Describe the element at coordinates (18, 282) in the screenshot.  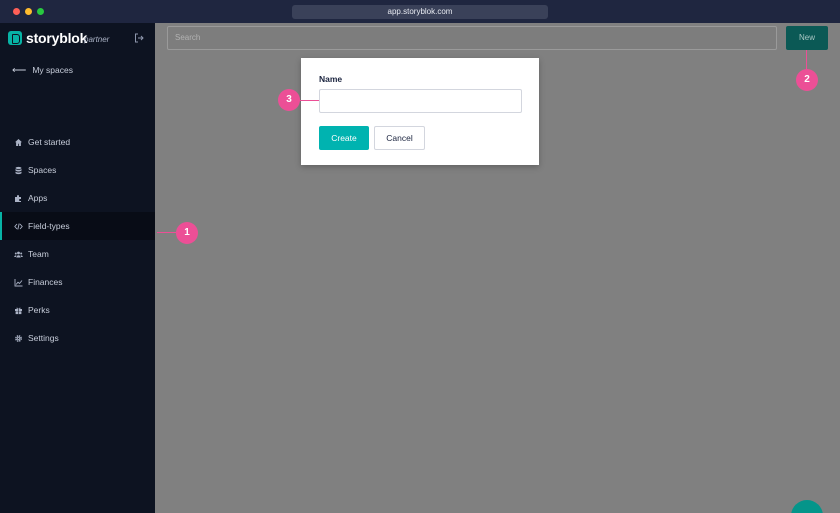
I see `chart-line-icon` at that location.